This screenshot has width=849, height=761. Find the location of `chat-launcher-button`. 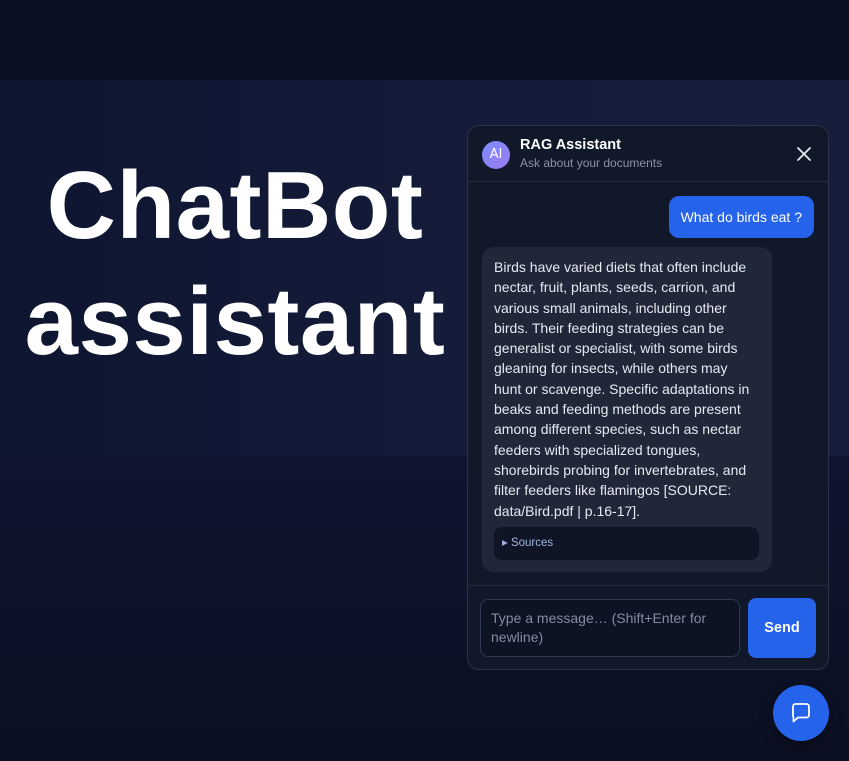

chat-launcher-button is located at coordinates (801, 713).